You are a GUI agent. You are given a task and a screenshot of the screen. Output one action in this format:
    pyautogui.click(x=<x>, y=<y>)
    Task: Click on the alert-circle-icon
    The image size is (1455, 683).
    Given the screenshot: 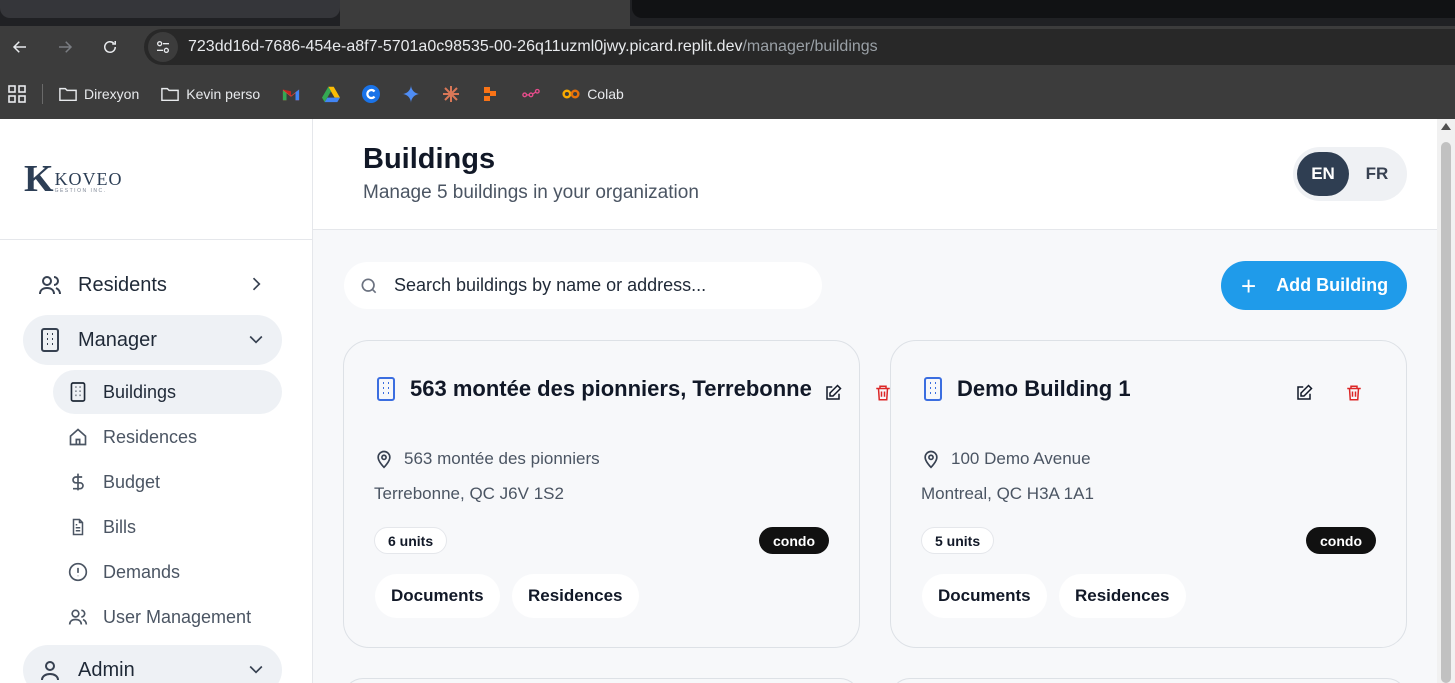 What is the action you would take?
    pyautogui.click(x=78, y=572)
    